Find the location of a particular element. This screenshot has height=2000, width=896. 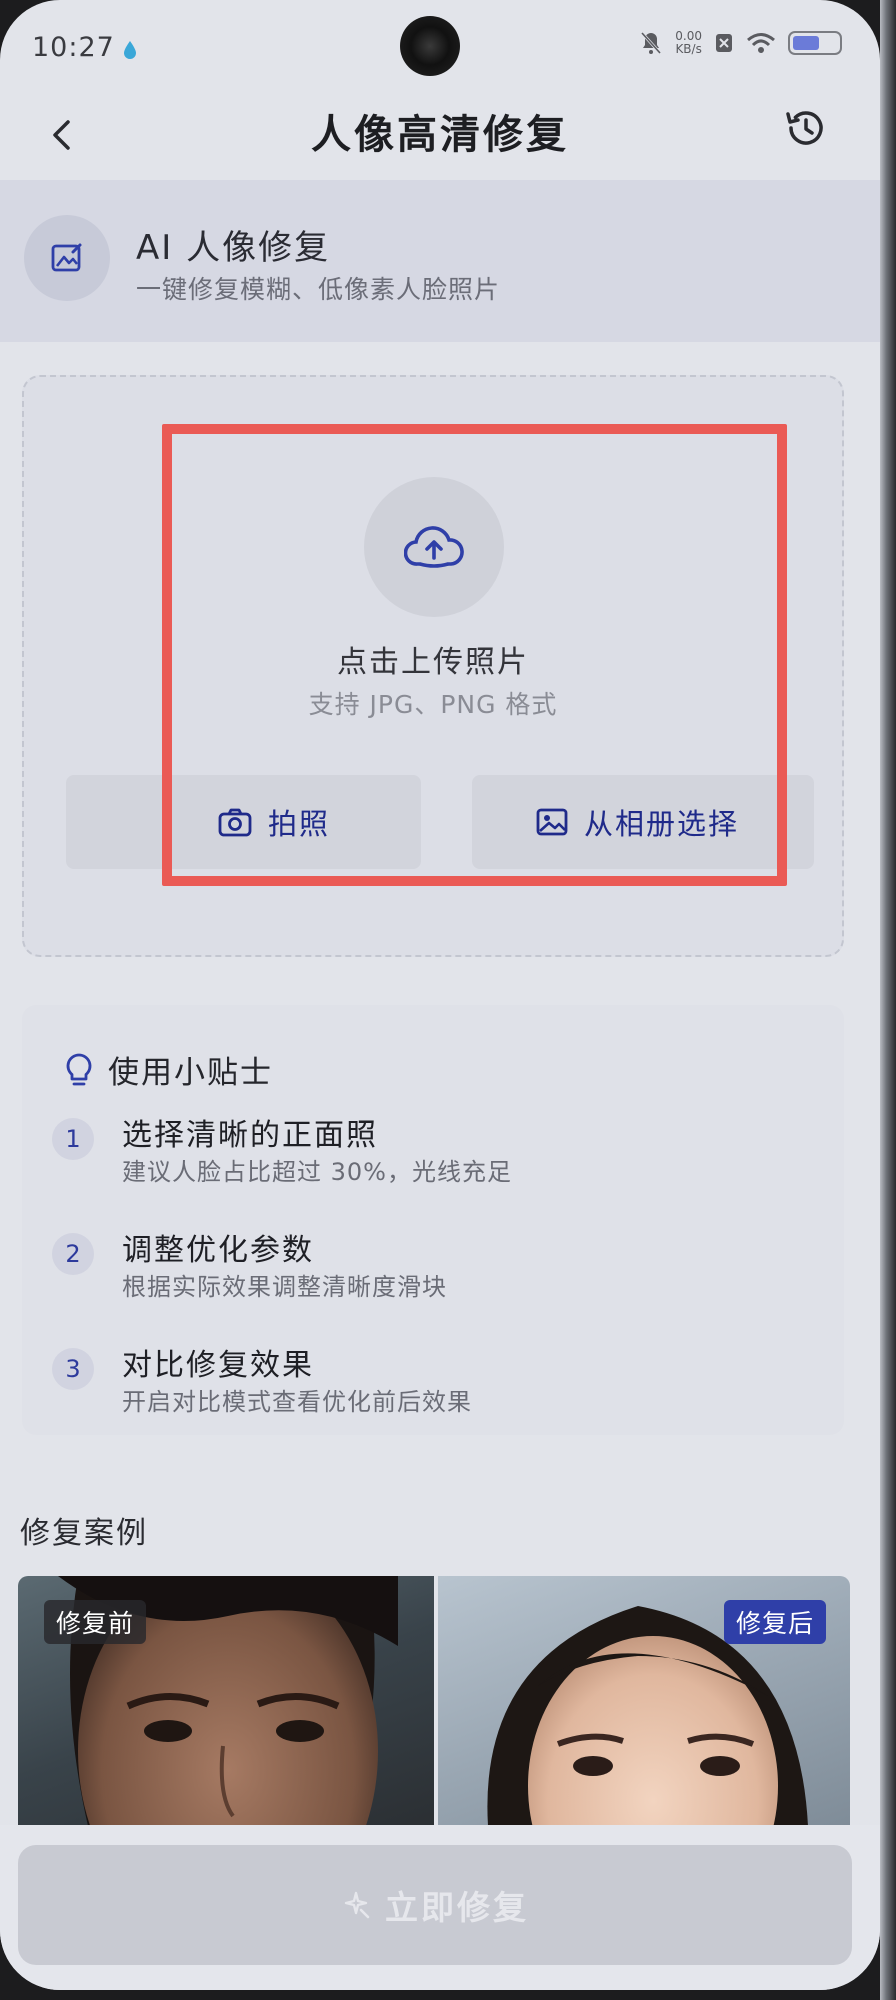

app-header: 人像高清修复 is located at coordinates (440, 135).